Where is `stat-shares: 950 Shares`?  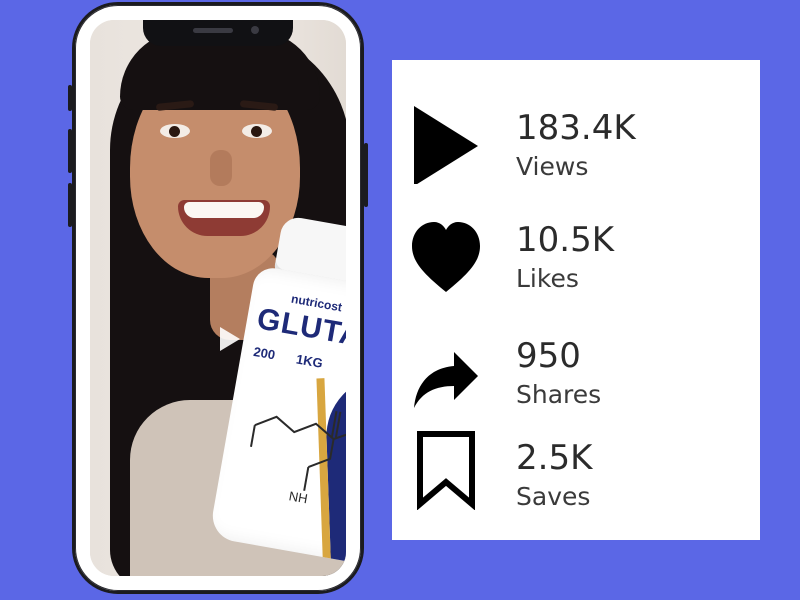 stat-shares: 950 Shares is located at coordinates (576, 376).